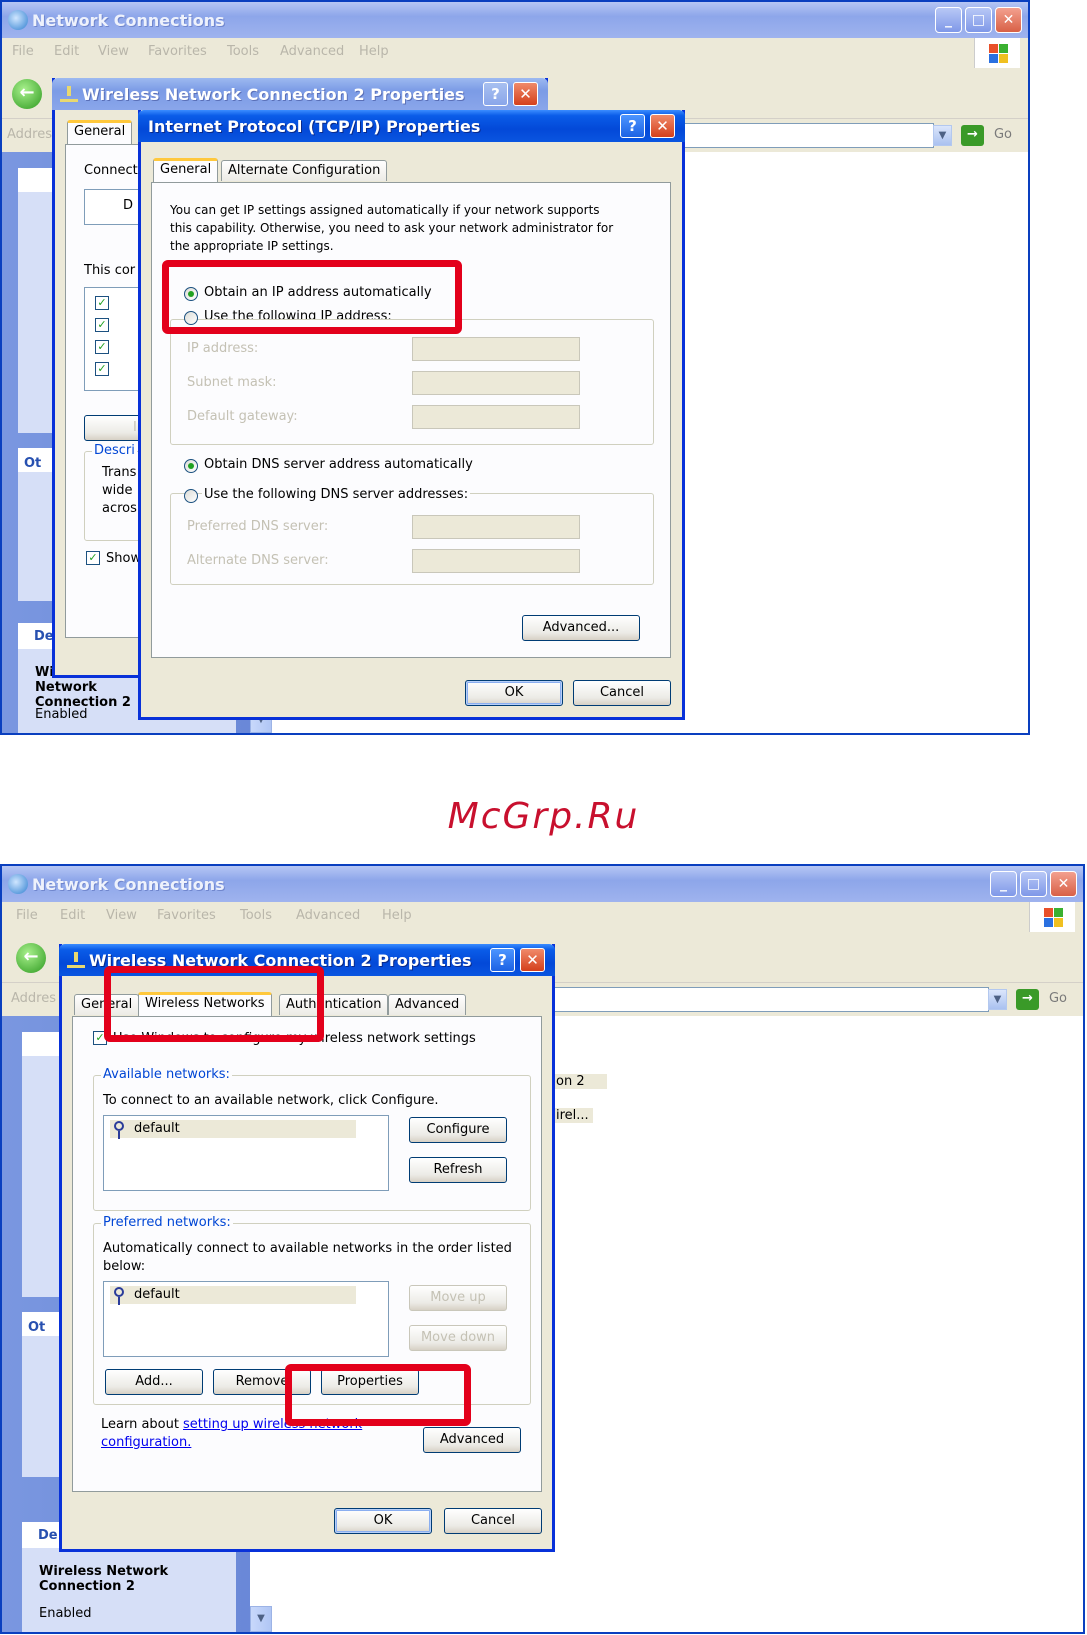  Describe the element at coordinates (167, 1222) in the screenshot. I see `preferred-networks-label: Preferred networks:` at that location.